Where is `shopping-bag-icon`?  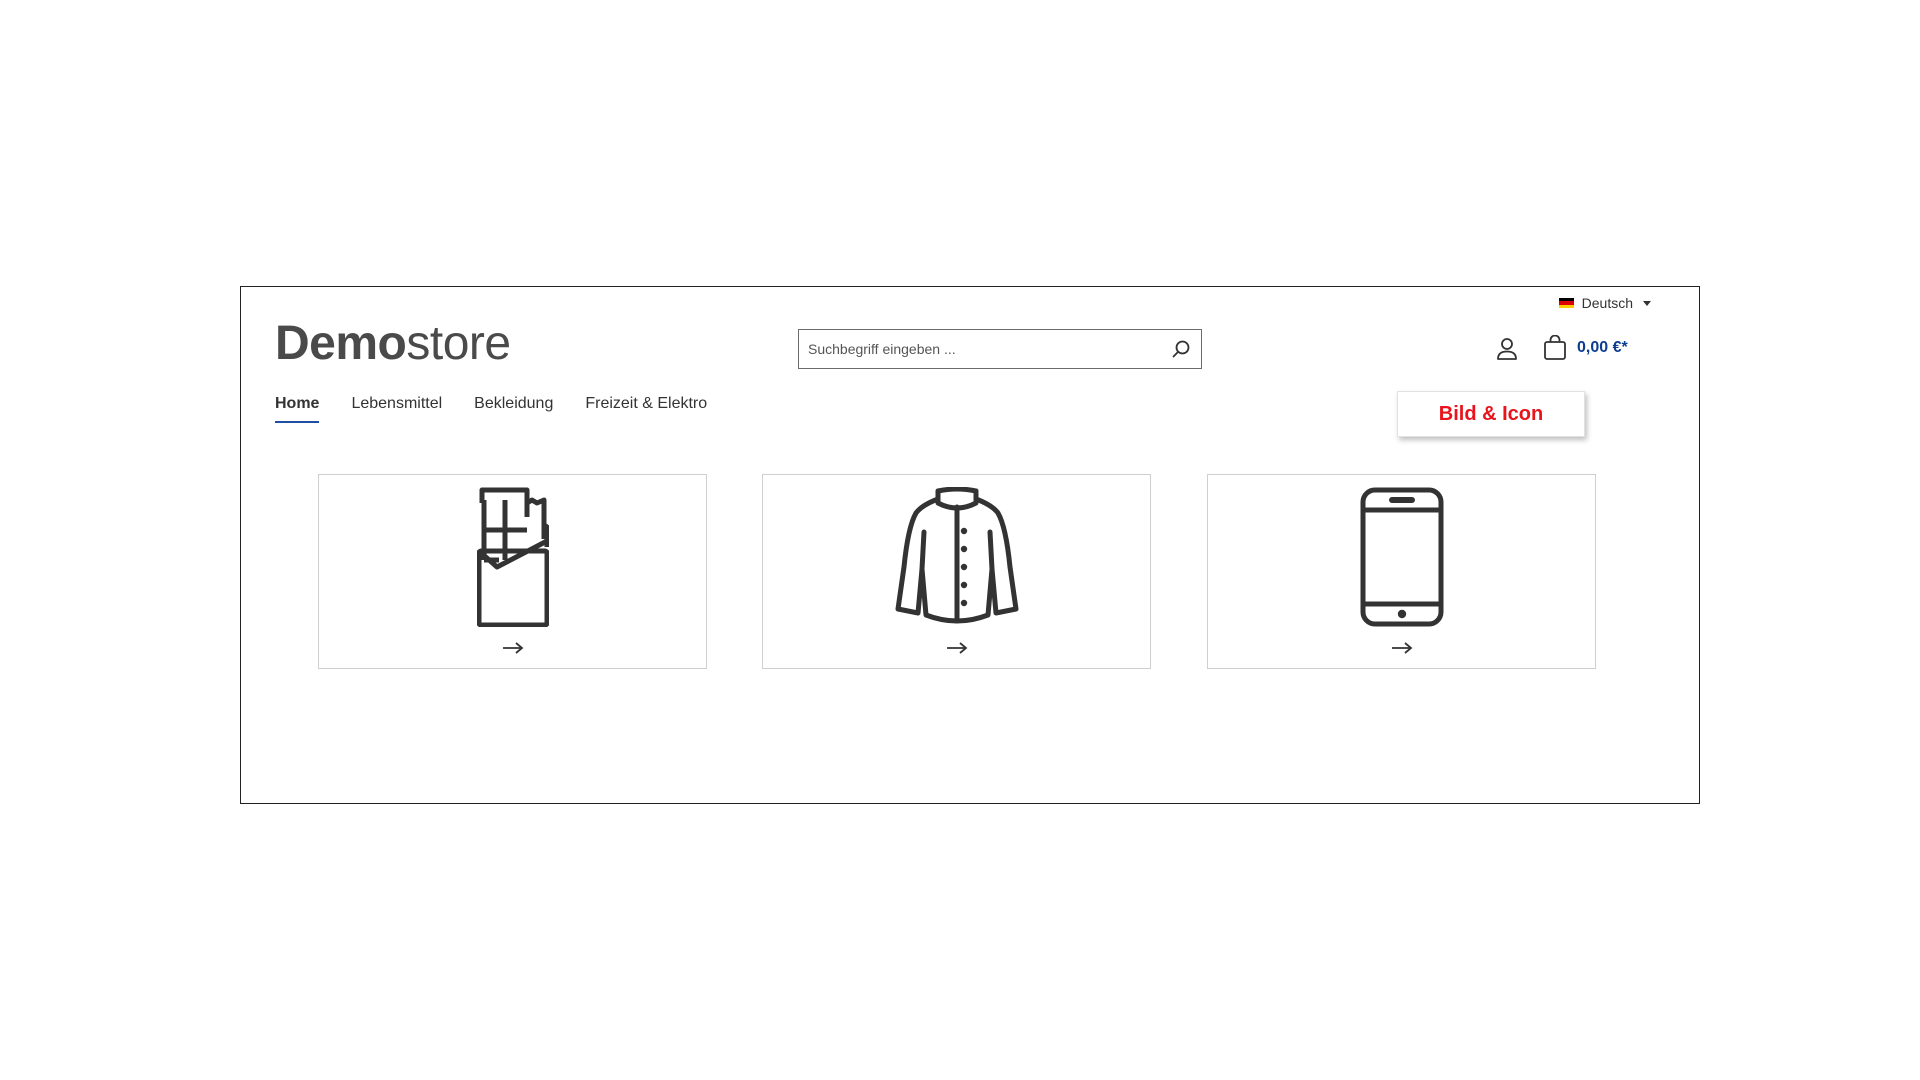 shopping-bag-icon is located at coordinates (1555, 347).